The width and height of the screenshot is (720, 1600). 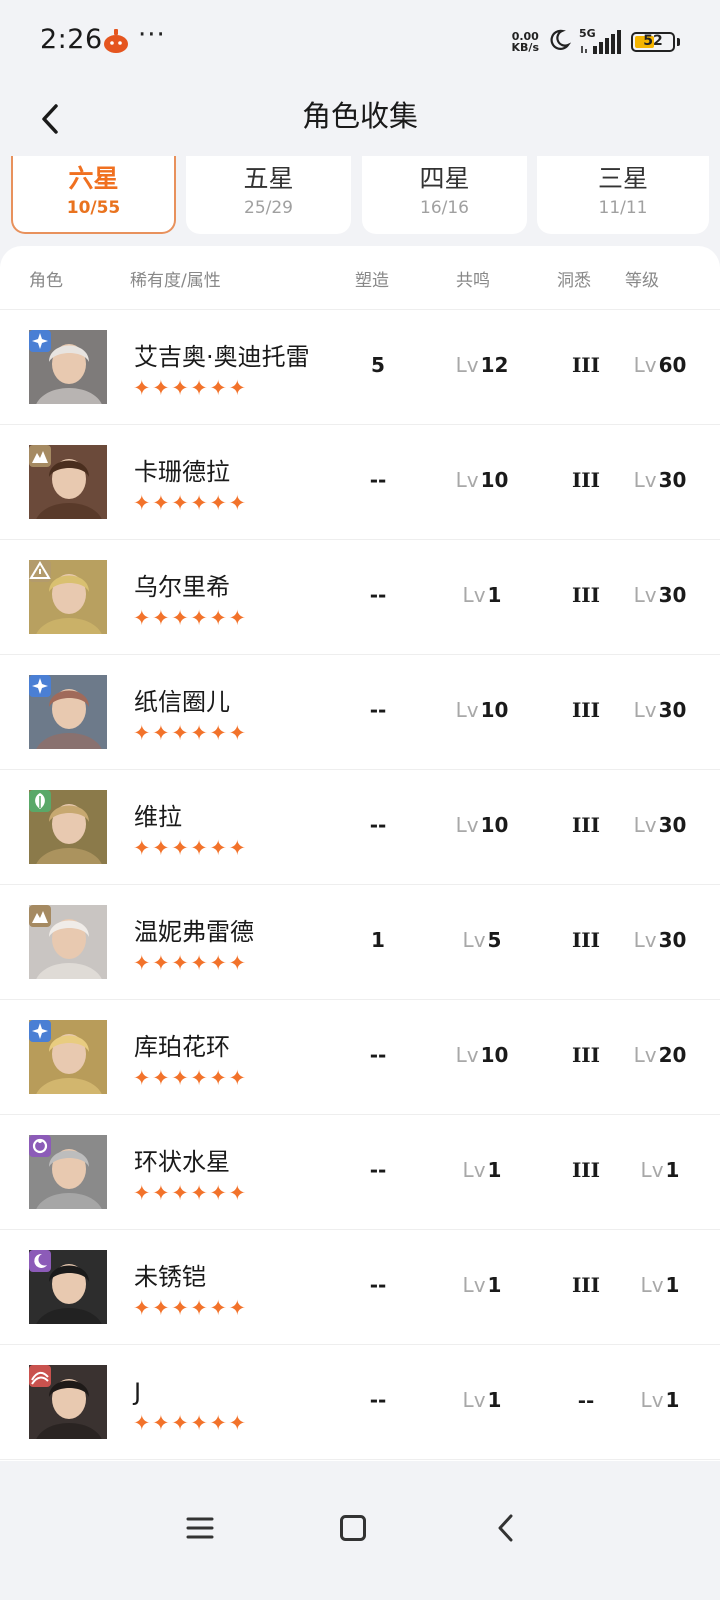 What do you see at coordinates (525, 42) in the screenshot?
I see `net-speed: 0.00 KB/s` at bounding box center [525, 42].